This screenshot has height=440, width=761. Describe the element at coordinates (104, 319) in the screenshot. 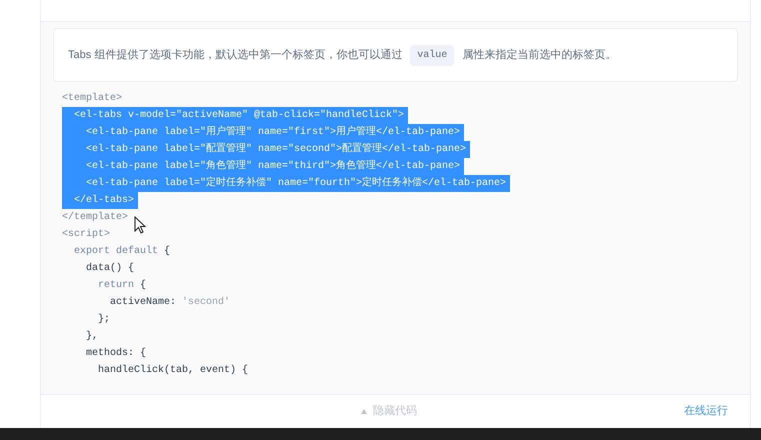

I see `code-line: };` at that location.